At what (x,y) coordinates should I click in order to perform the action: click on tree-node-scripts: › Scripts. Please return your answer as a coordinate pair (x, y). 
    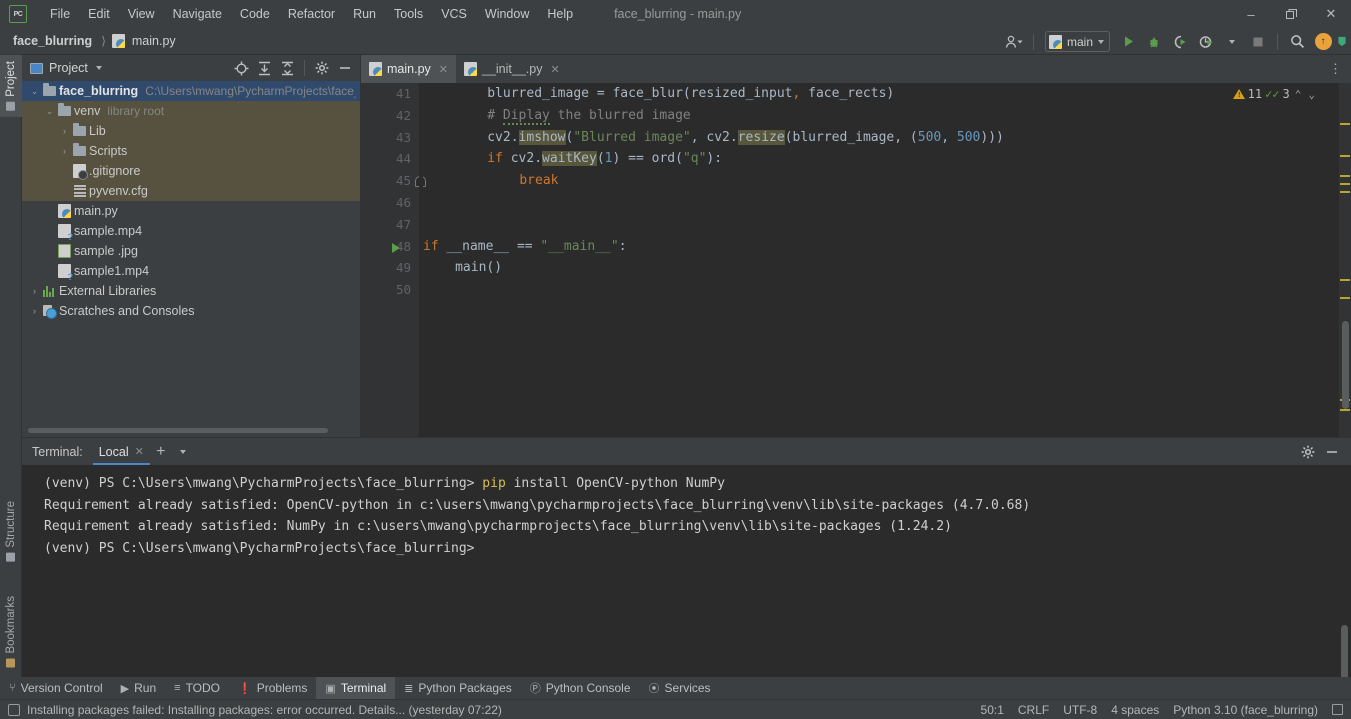
    Looking at the image, I should click on (191, 151).